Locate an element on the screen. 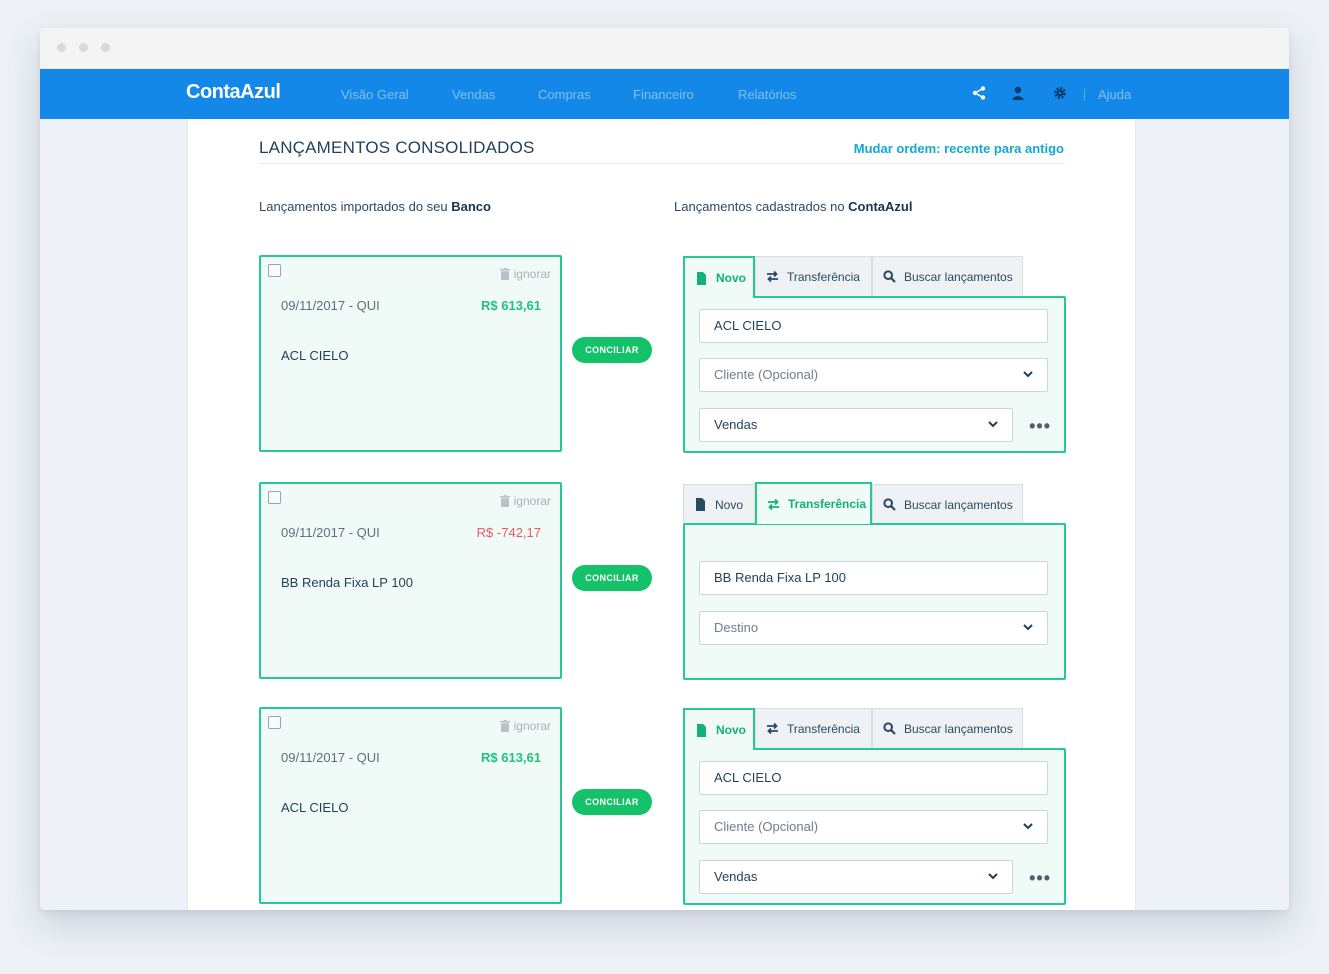 The height and width of the screenshot is (974, 1329). nav-item-visao-geral: Visão Geral is located at coordinates (375, 94).